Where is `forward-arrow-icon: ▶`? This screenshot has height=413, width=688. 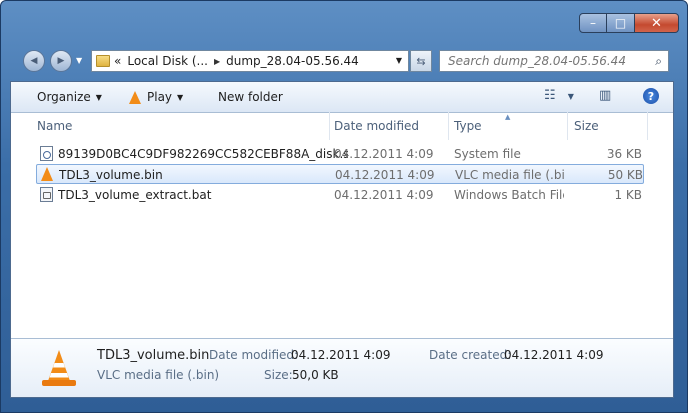 forward-arrow-icon: ▶ is located at coordinates (61, 61).